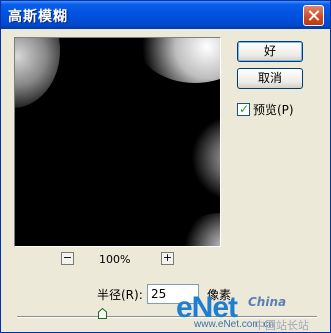  I want to click on title-bar: 高斯模糊, so click(165, 15).